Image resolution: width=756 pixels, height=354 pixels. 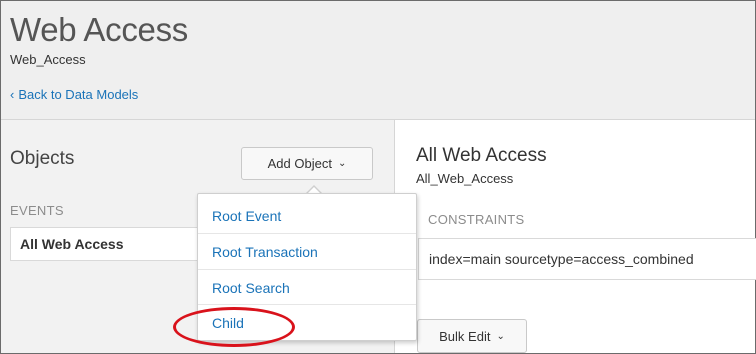 I want to click on object-title: All Web Access, so click(x=481, y=155).